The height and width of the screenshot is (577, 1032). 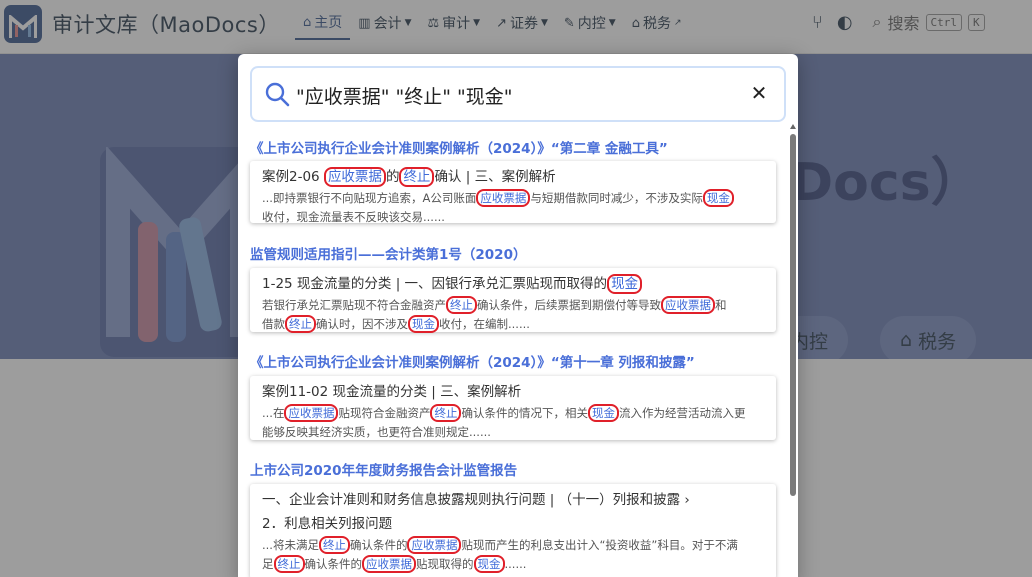 What do you see at coordinates (793, 126) in the screenshot?
I see `scroll-up-arrow-icon` at bounding box center [793, 126].